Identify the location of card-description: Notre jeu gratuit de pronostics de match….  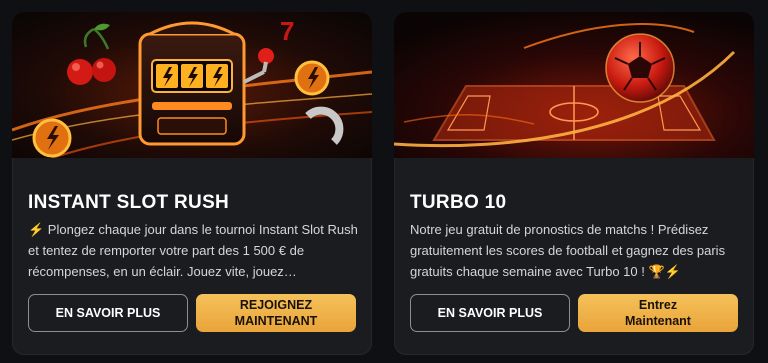
(568, 250).